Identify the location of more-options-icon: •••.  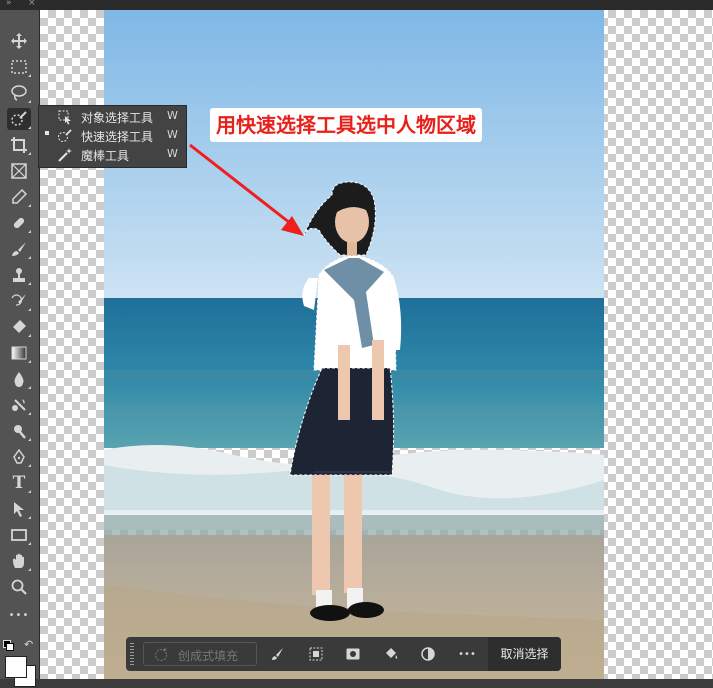
(467, 654).